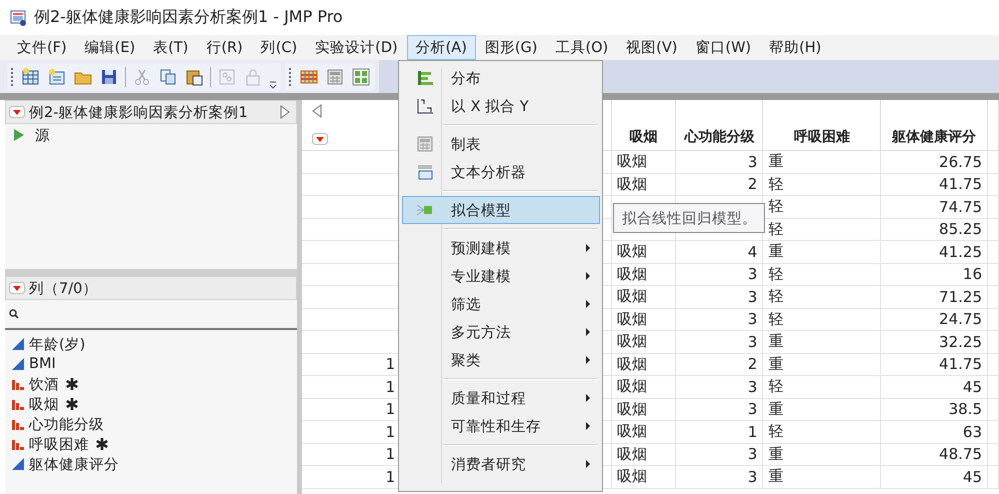  What do you see at coordinates (719, 125) in the screenshot?
I see `column-header: 心功能分级` at bounding box center [719, 125].